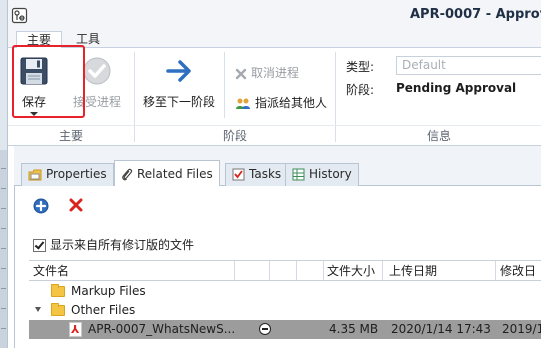  What do you see at coordinates (178, 71) in the screenshot?
I see `arrow-right-icon` at bounding box center [178, 71].